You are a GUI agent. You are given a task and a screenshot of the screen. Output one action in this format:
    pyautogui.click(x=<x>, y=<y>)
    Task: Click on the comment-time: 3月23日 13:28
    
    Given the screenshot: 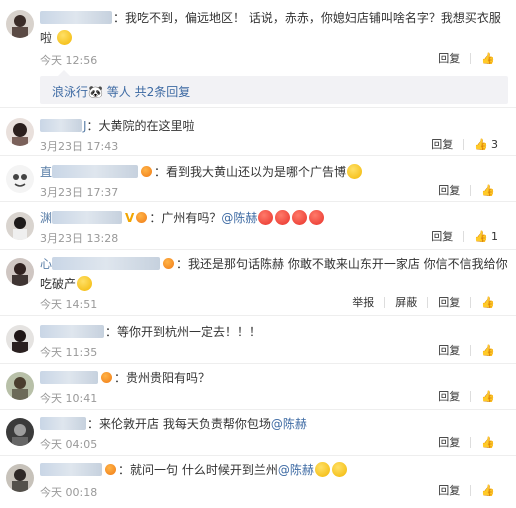 What is the action you would take?
    pyautogui.click(x=79, y=238)
    